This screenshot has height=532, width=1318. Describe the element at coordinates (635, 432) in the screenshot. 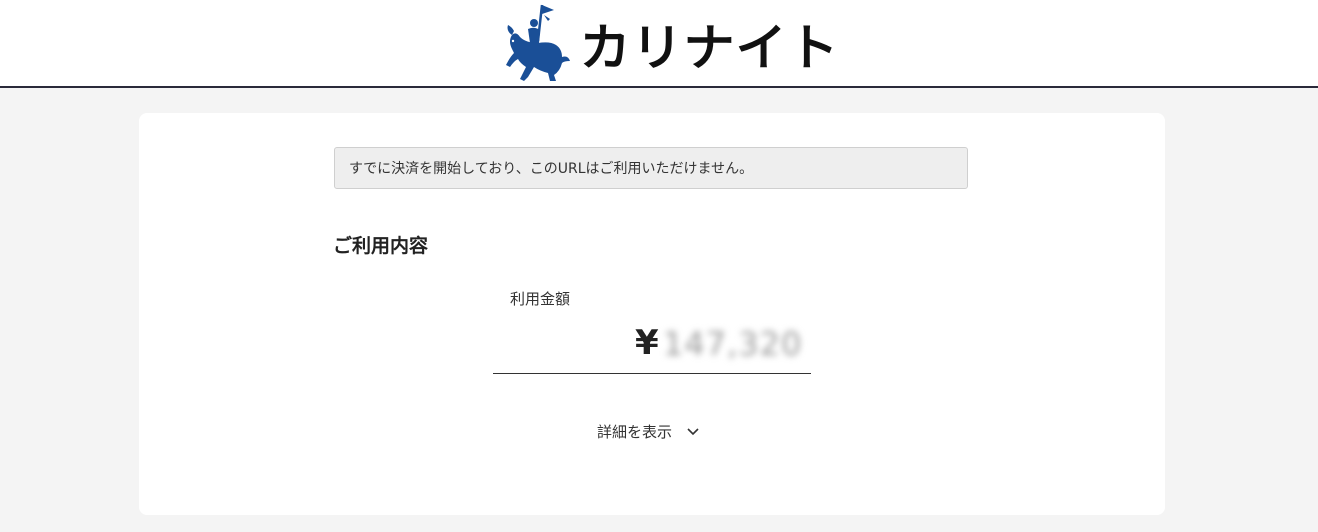

I see `show-details-label: 詳細を表示` at that location.